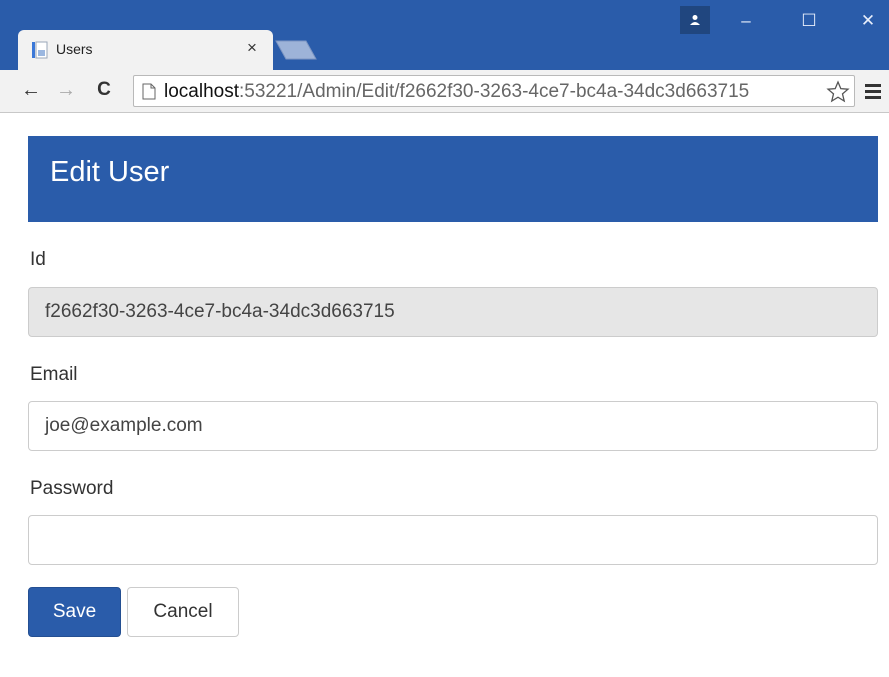 This screenshot has width=889, height=677. I want to click on url-host: localhost, so click(201, 91).